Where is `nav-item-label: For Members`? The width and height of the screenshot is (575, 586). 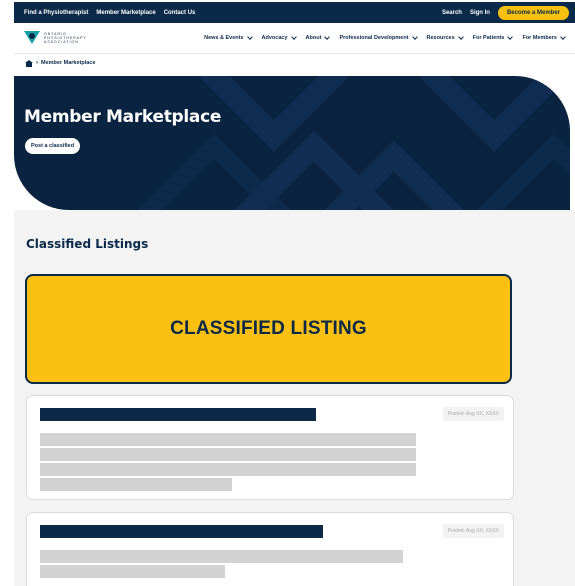 nav-item-label: For Members is located at coordinates (539, 38).